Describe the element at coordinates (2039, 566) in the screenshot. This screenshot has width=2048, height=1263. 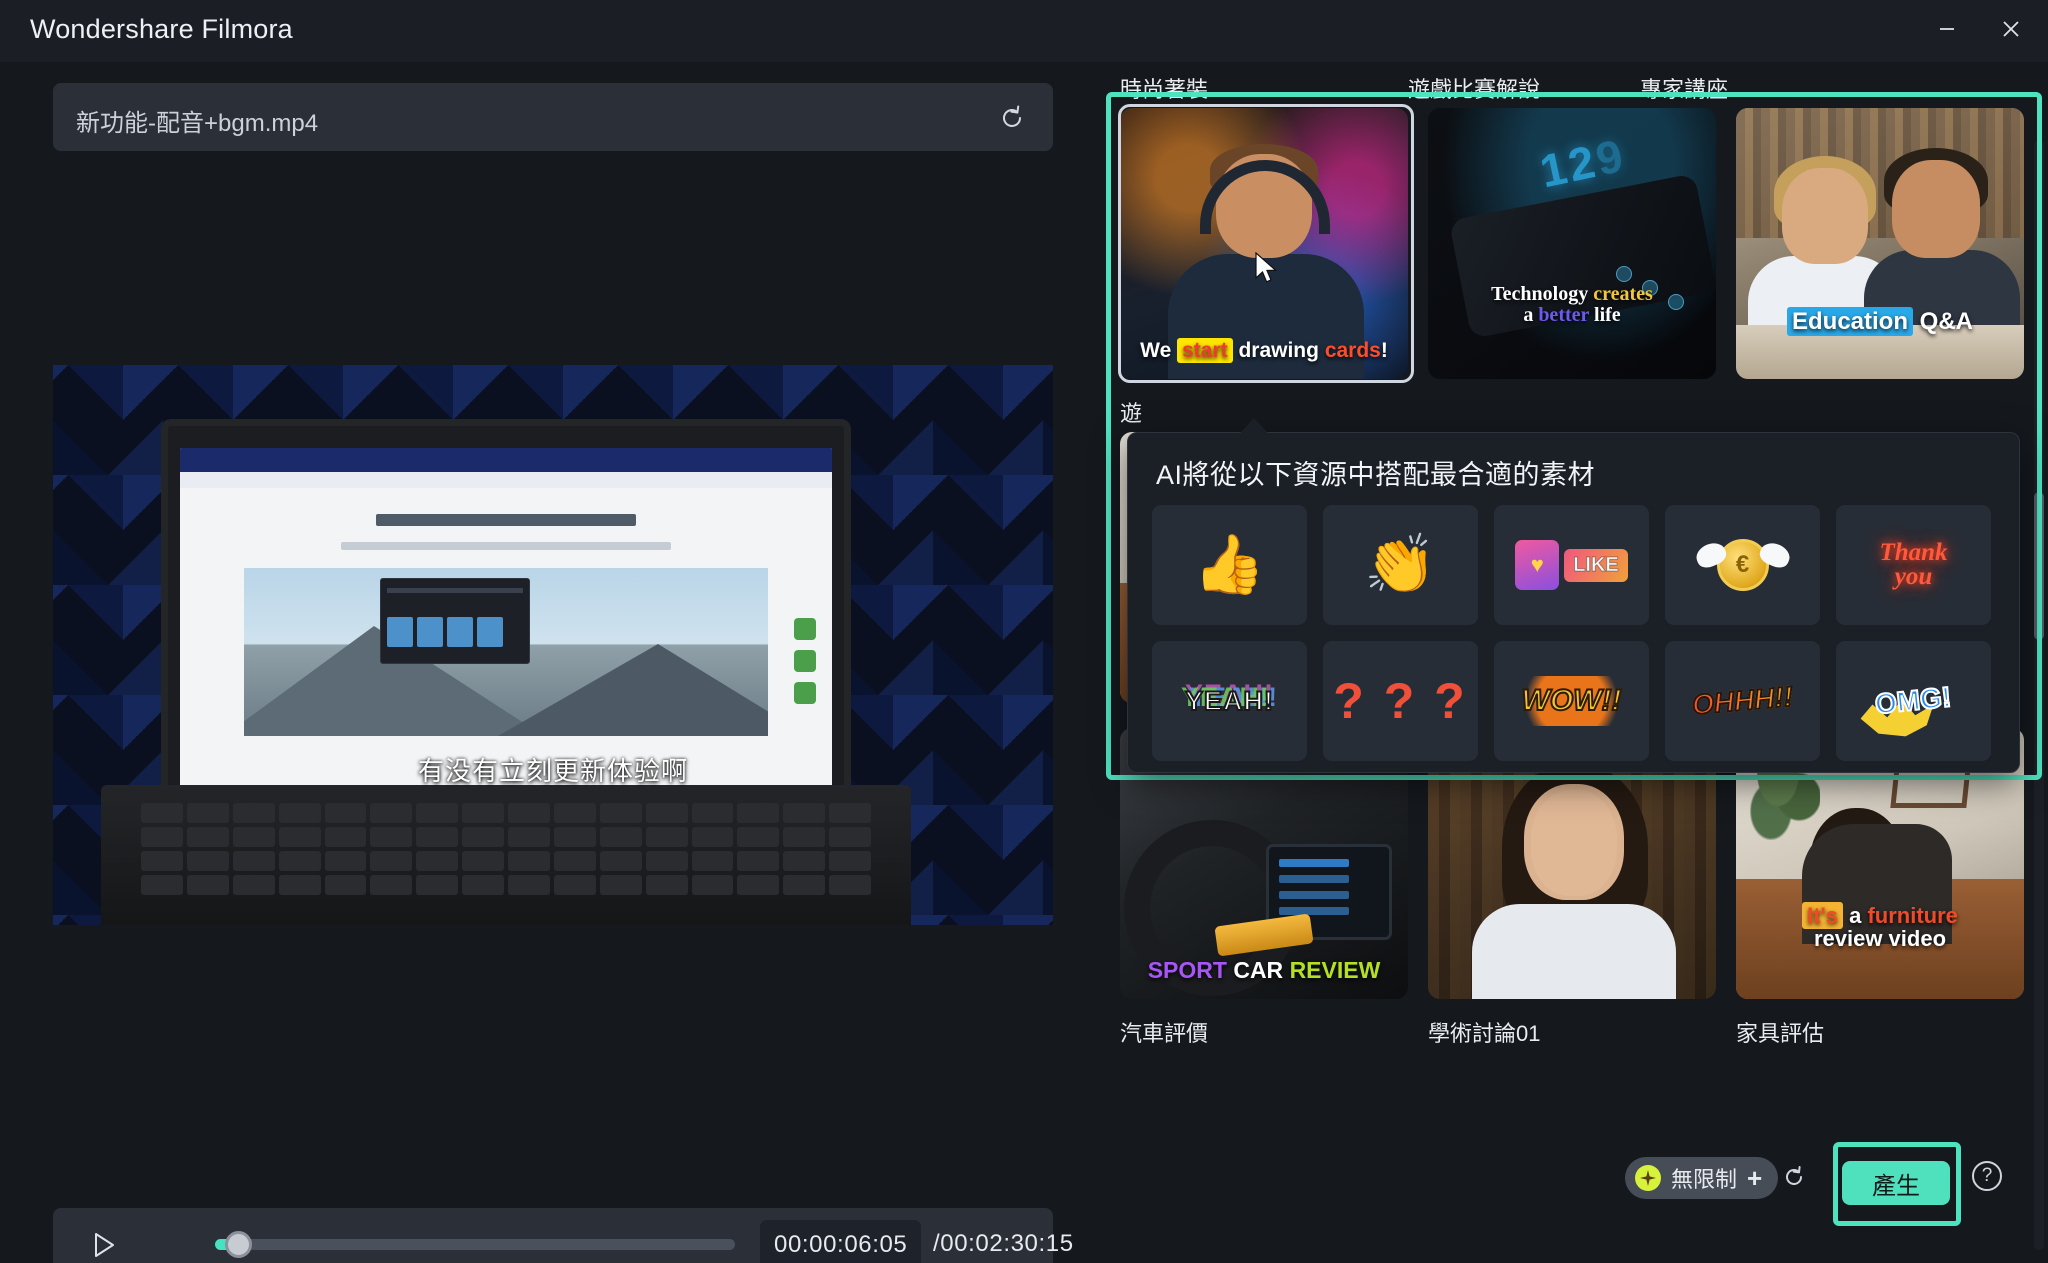
I see `template-scrollbar-thumb` at that location.